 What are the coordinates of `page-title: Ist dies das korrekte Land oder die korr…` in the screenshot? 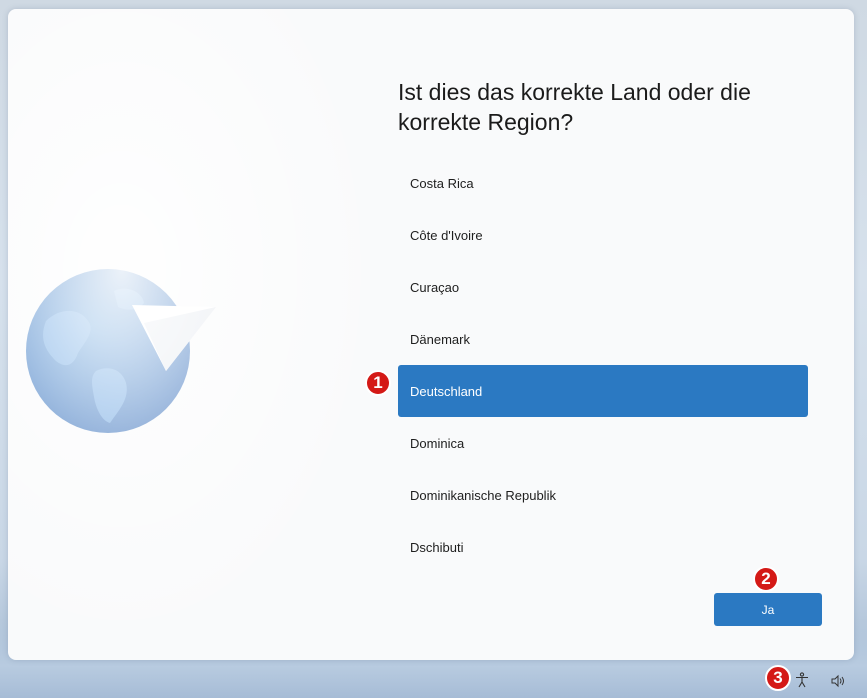 It's located at (574, 107).